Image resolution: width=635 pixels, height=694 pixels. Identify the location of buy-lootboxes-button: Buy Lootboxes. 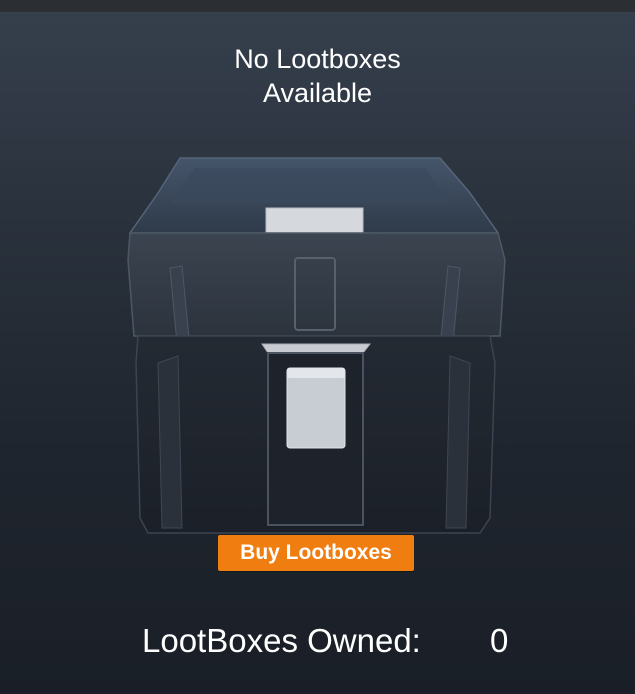
(316, 553).